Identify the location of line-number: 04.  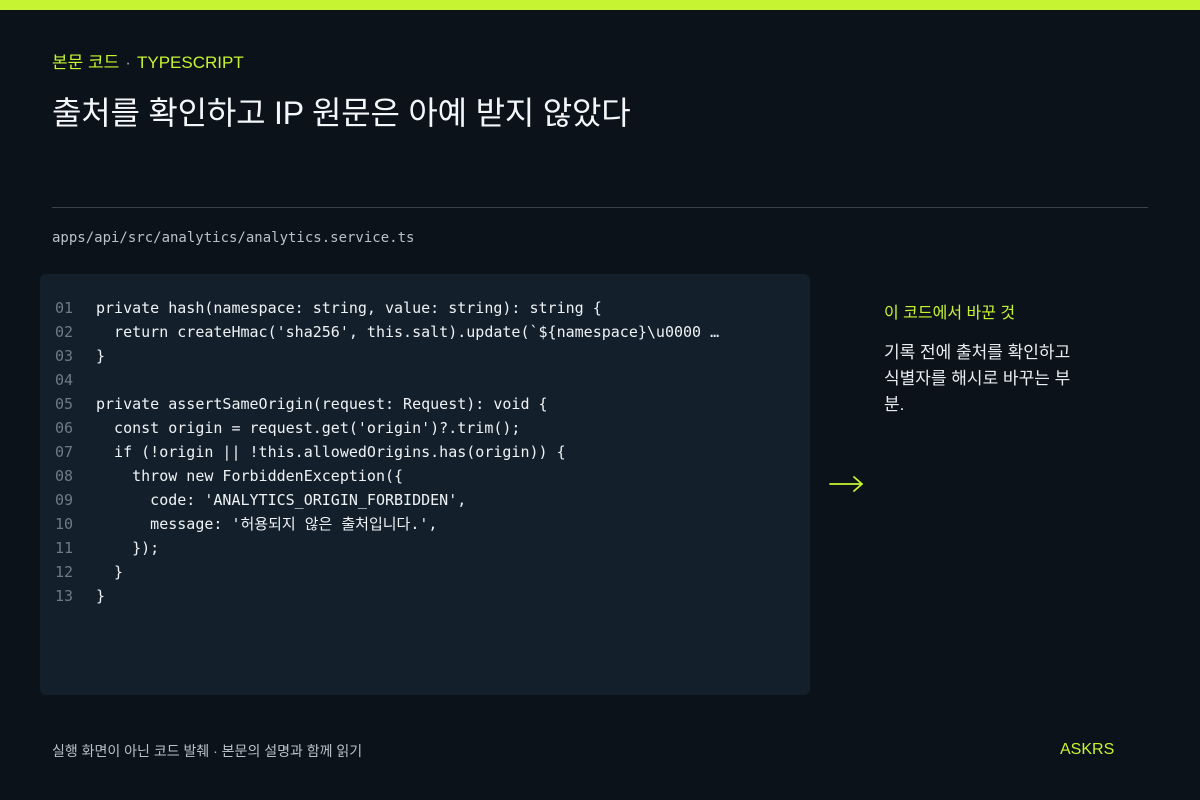
(64, 380).